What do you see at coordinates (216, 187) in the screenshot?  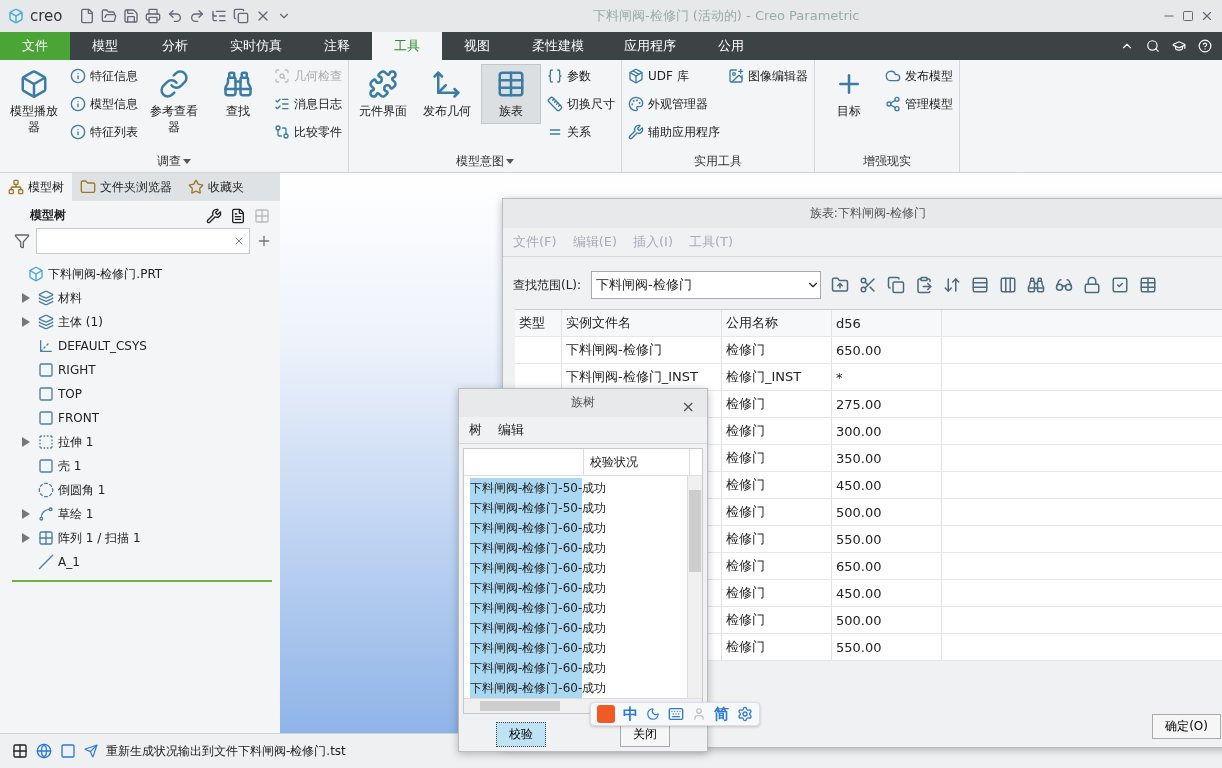 I see `panel-tab: 收藏夹` at bounding box center [216, 187].